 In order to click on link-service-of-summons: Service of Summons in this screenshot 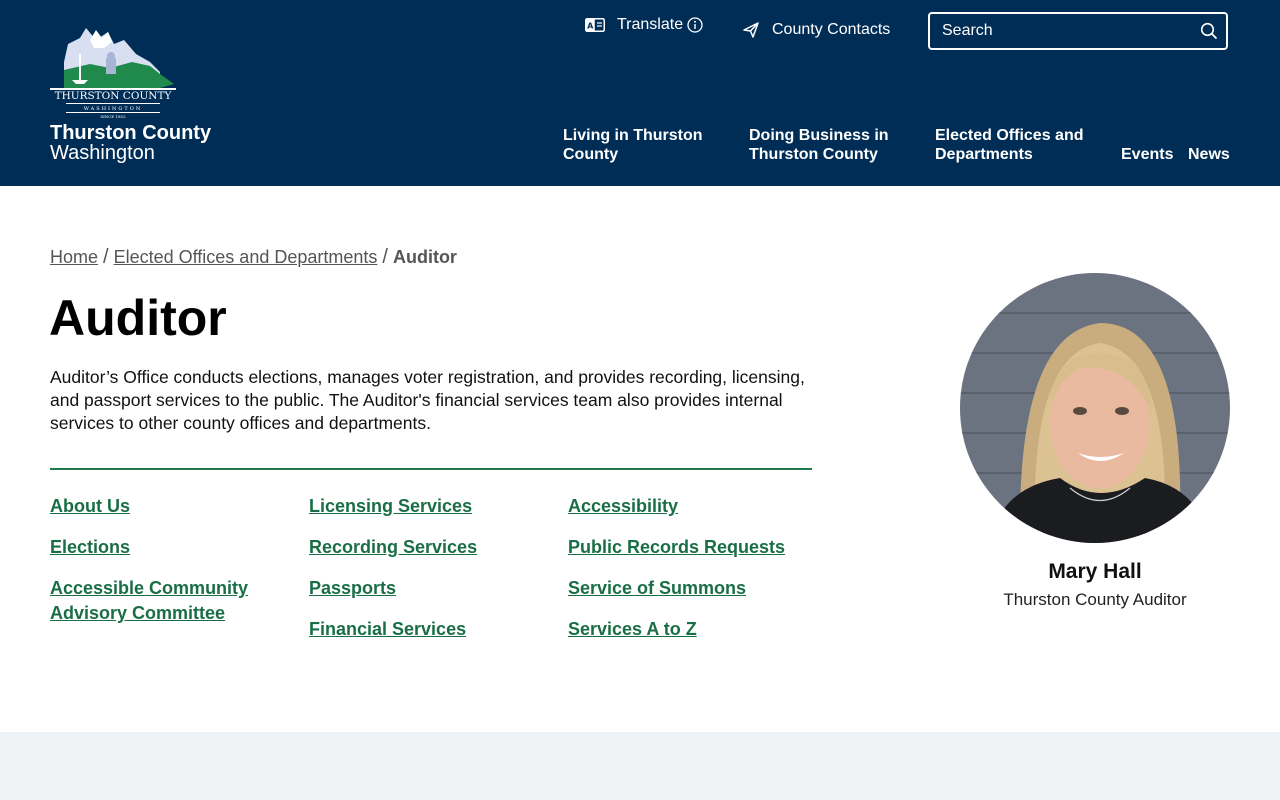, I will do `click(690, 588)`.